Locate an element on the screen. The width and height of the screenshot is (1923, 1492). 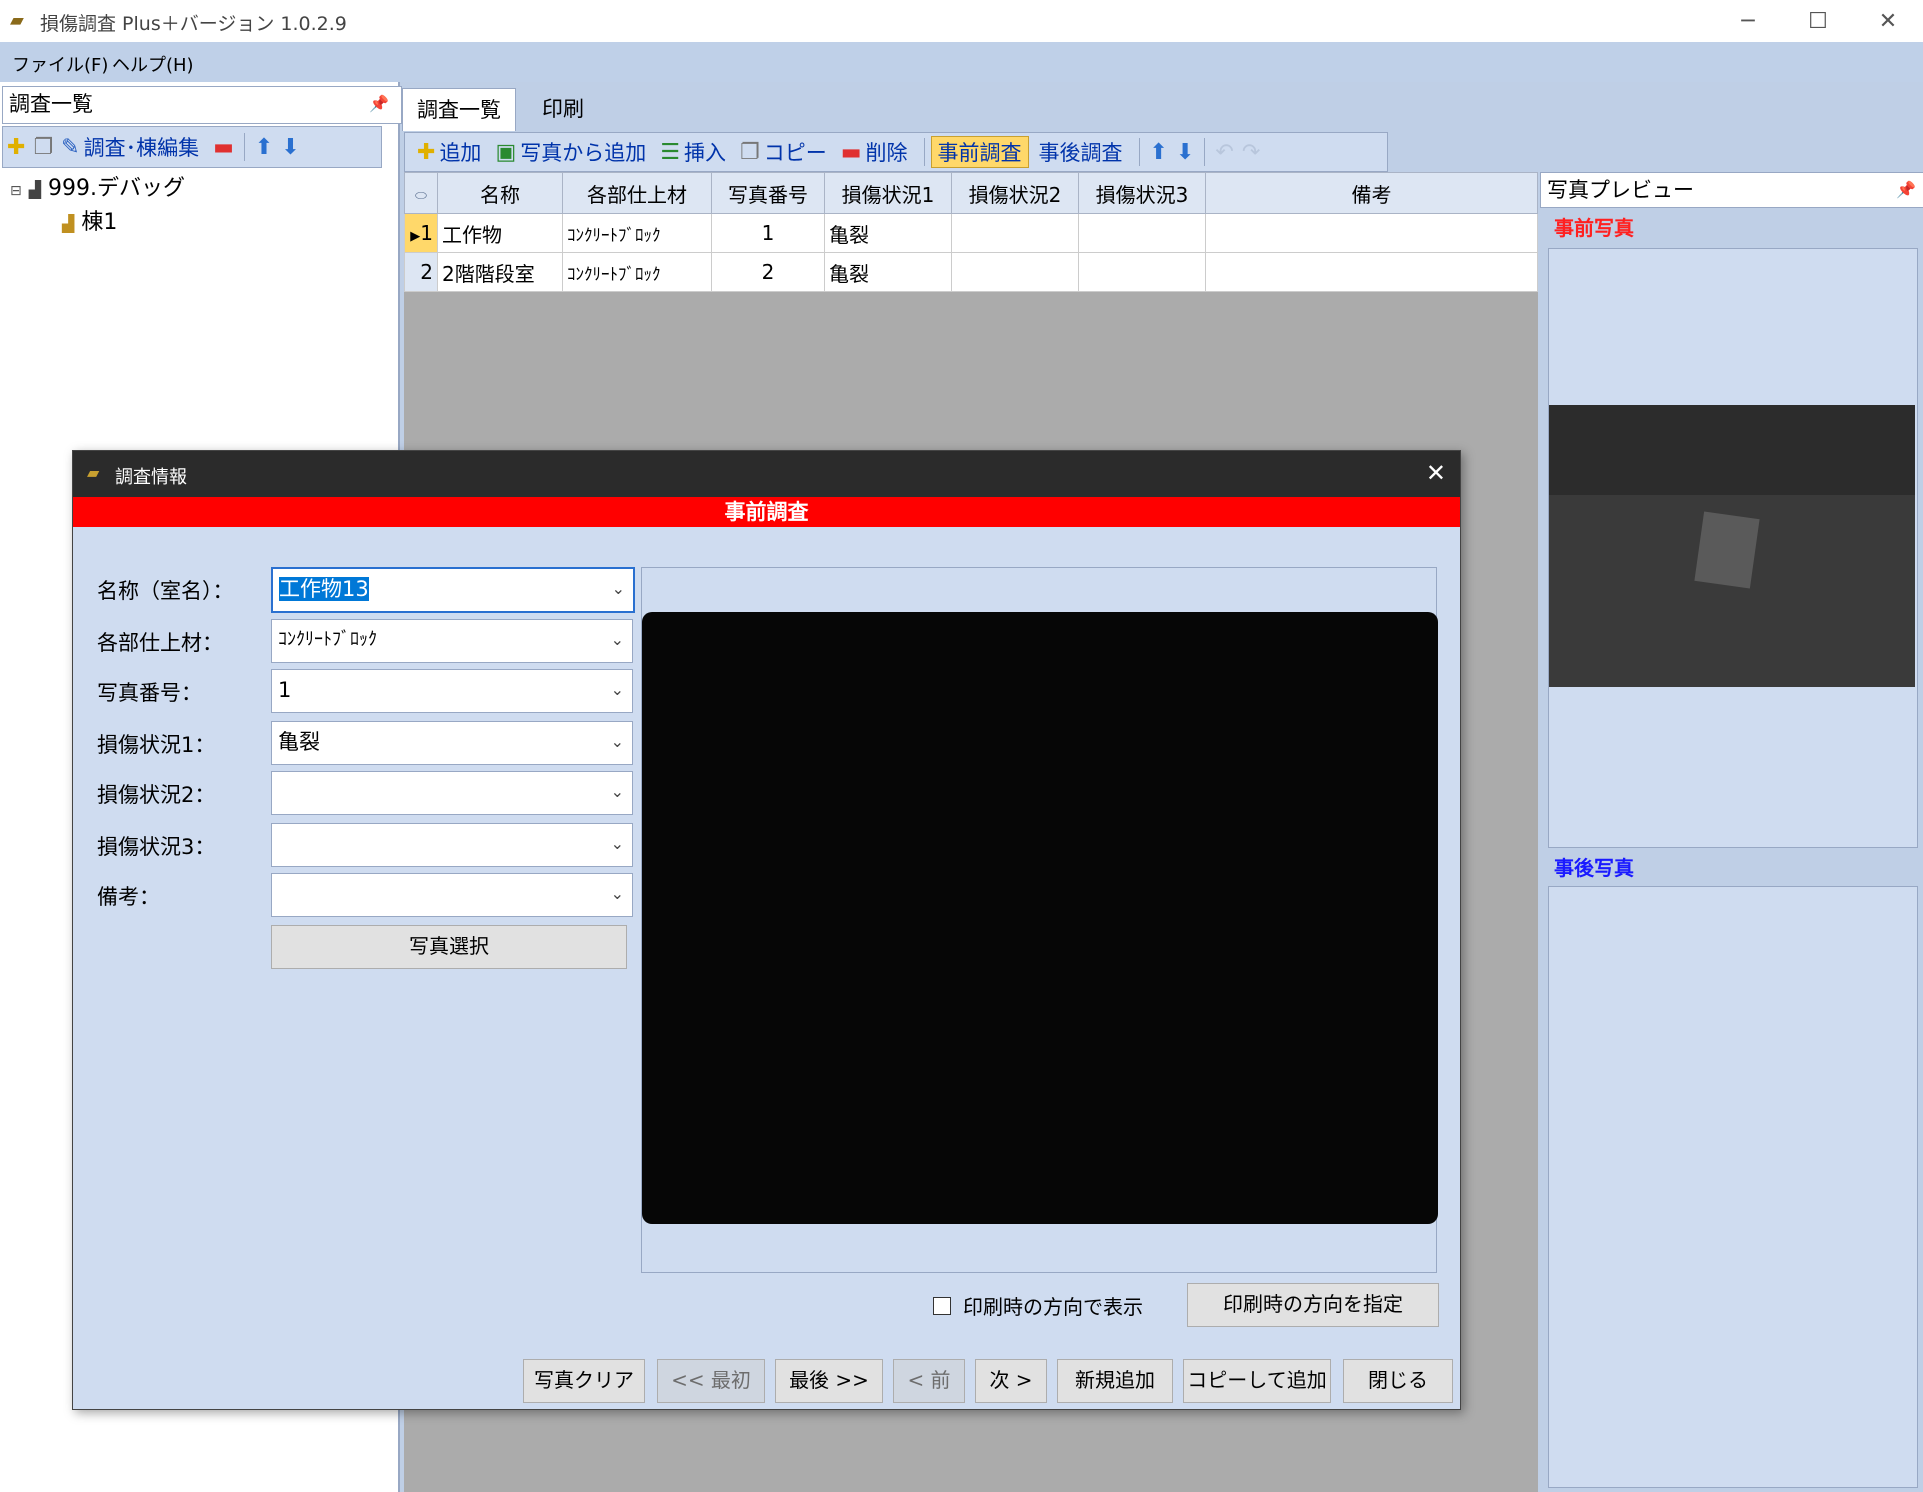
next-button: 次 > is located at coordinates (1011, 1381).